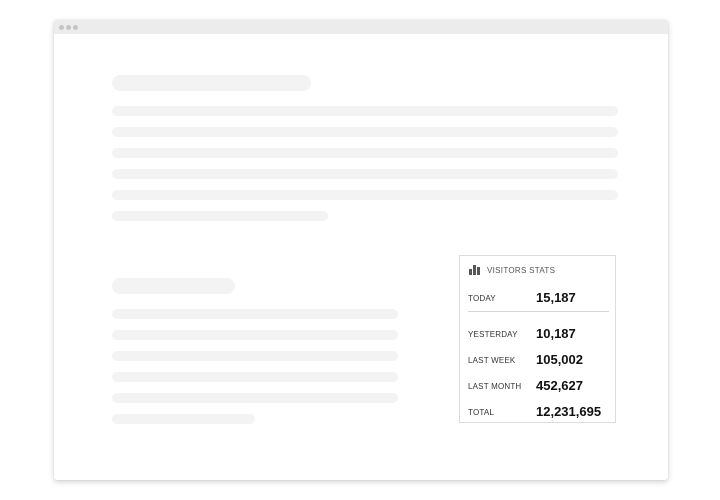  Describe the element at coordinates (61, 27) in the screenshot. I see `window-close-dot` at that location.